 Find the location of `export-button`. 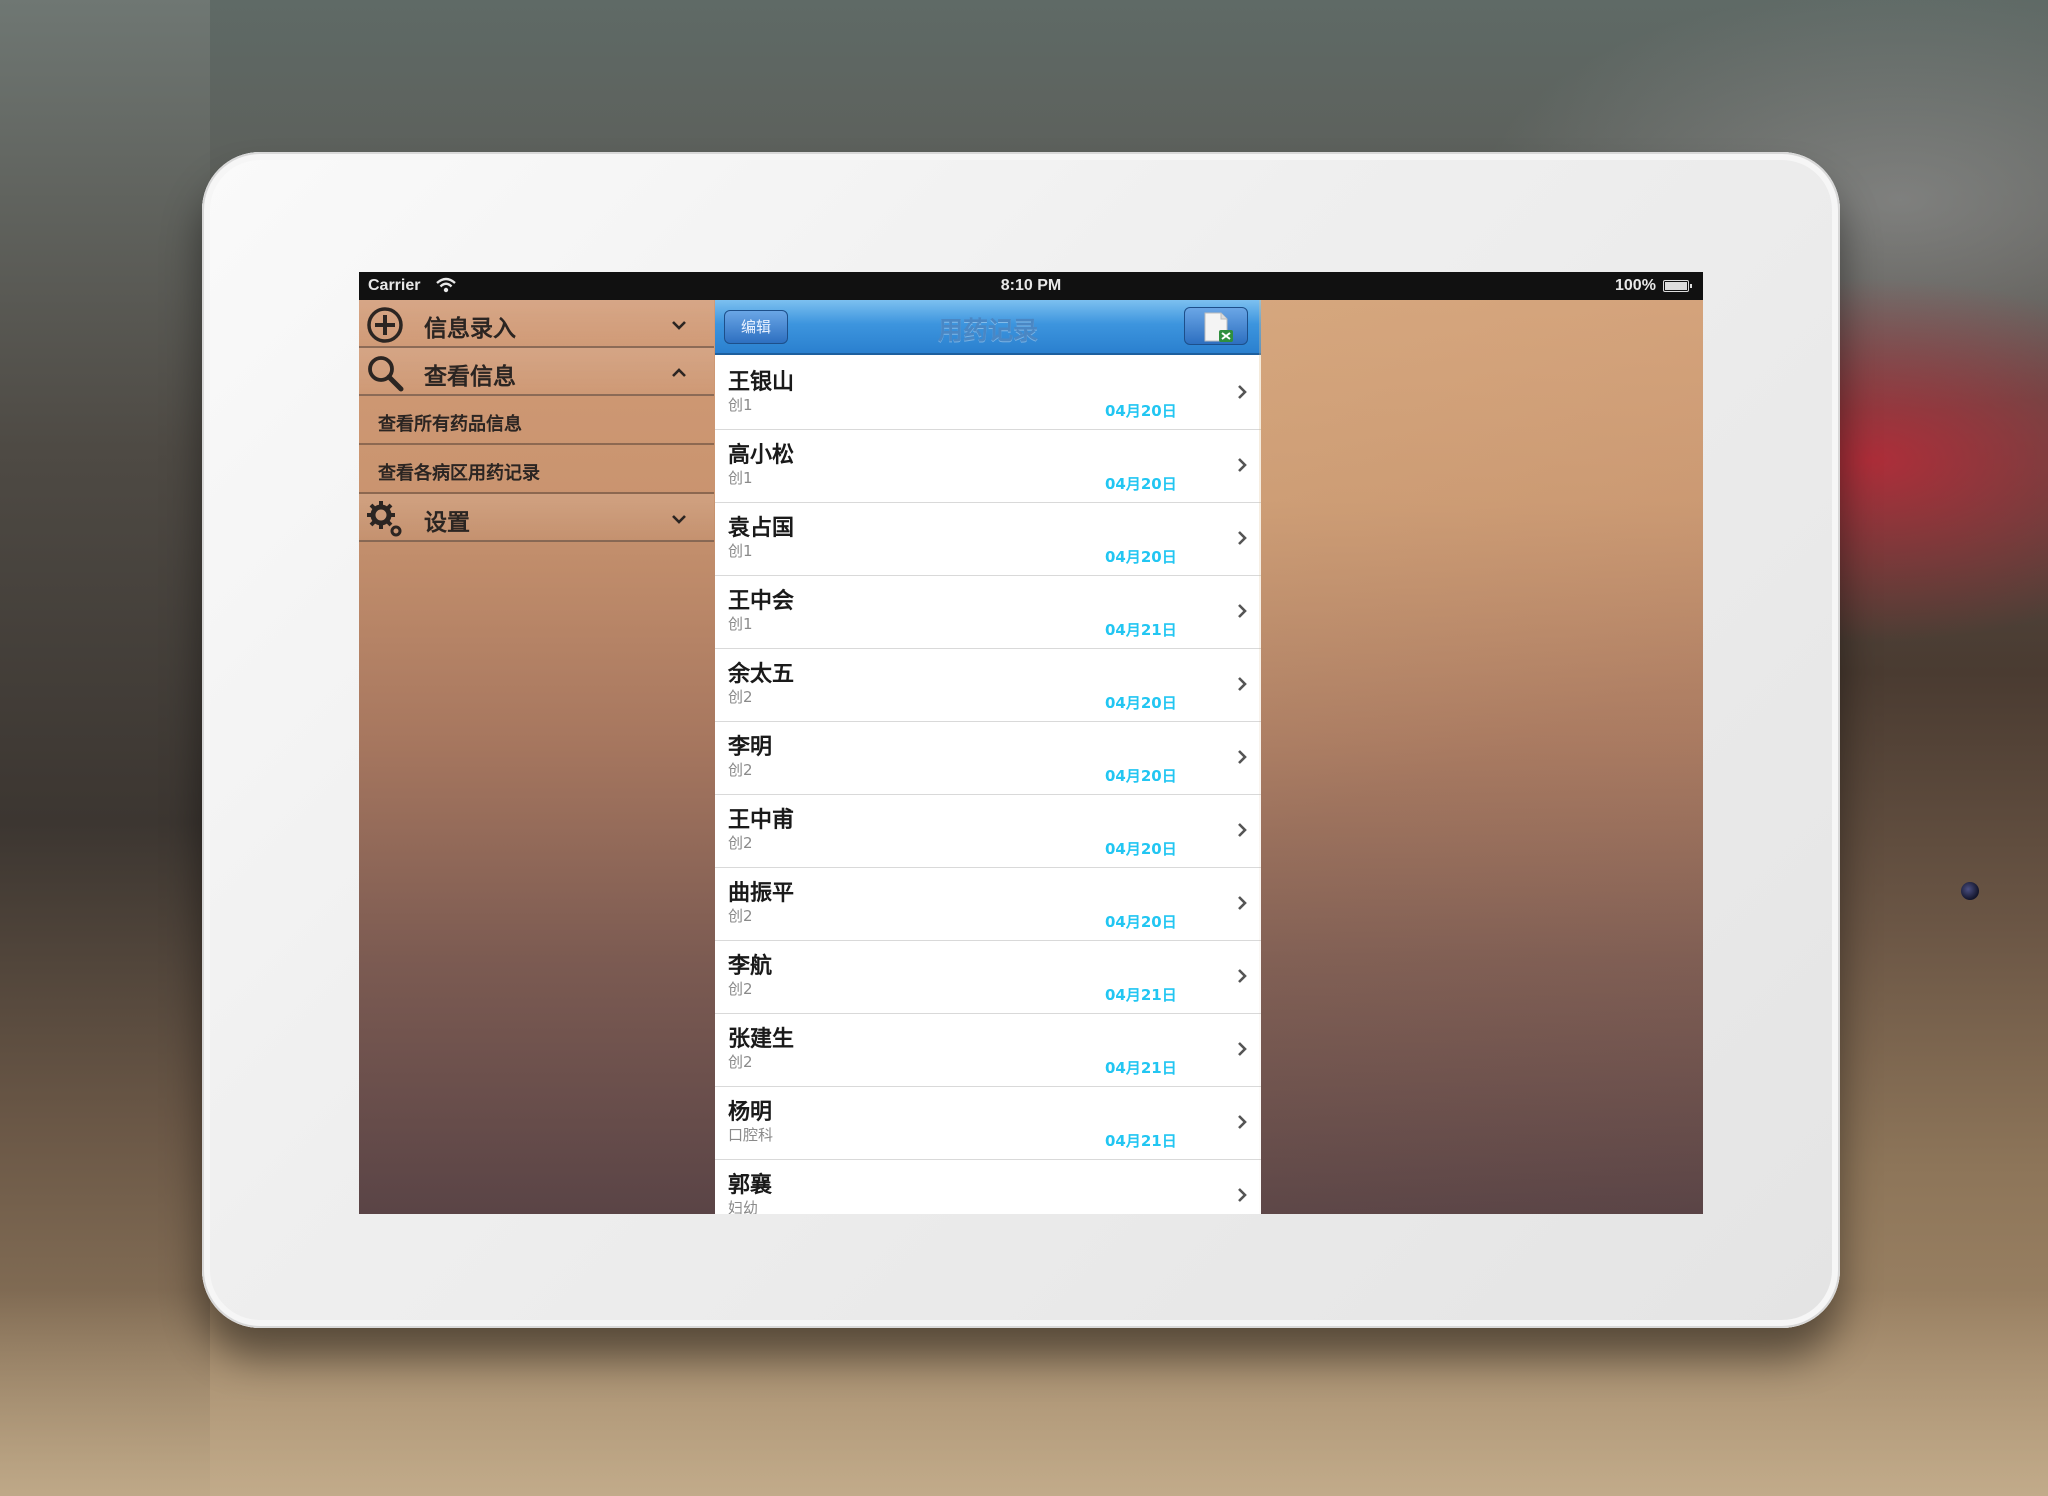

export-button is located at coordinates (1216, 326).